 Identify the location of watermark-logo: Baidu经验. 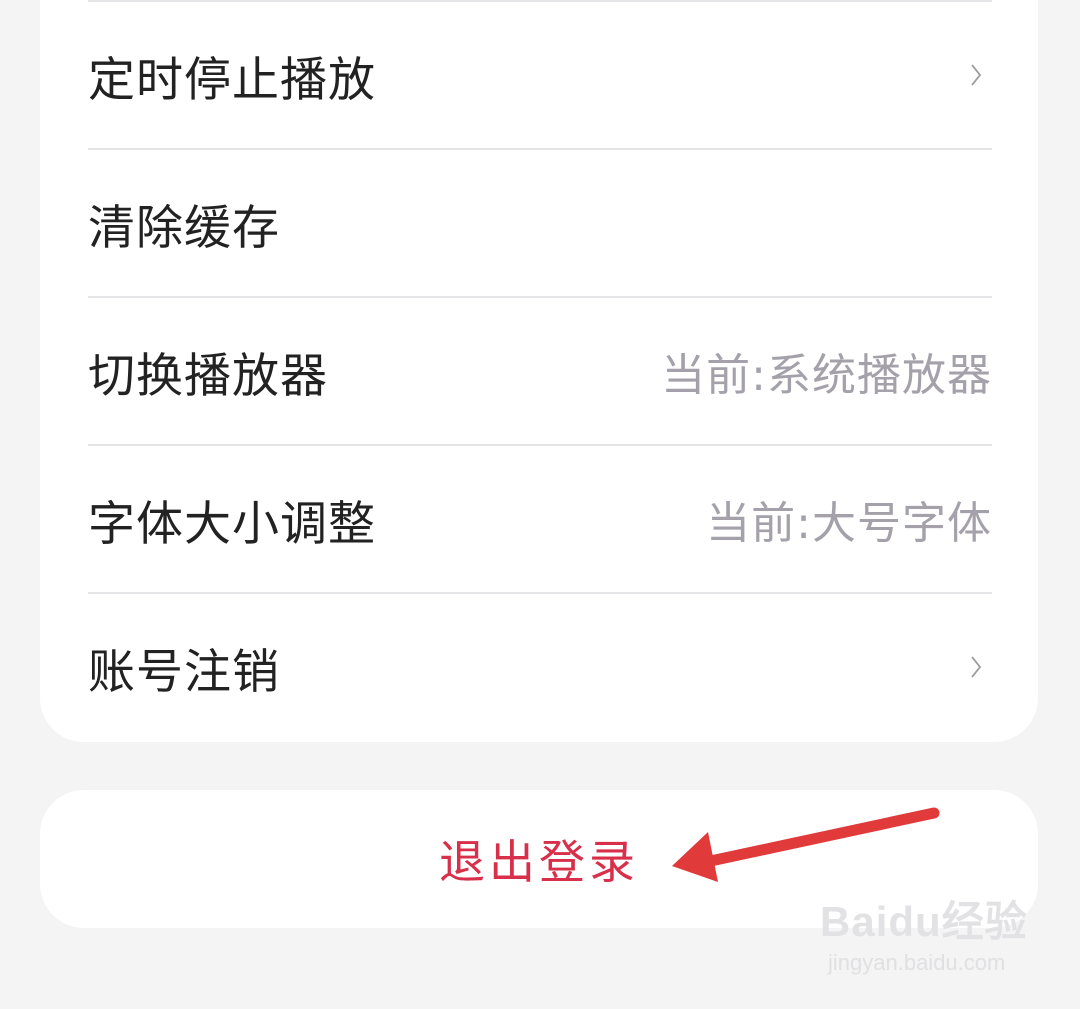
(924, 921).